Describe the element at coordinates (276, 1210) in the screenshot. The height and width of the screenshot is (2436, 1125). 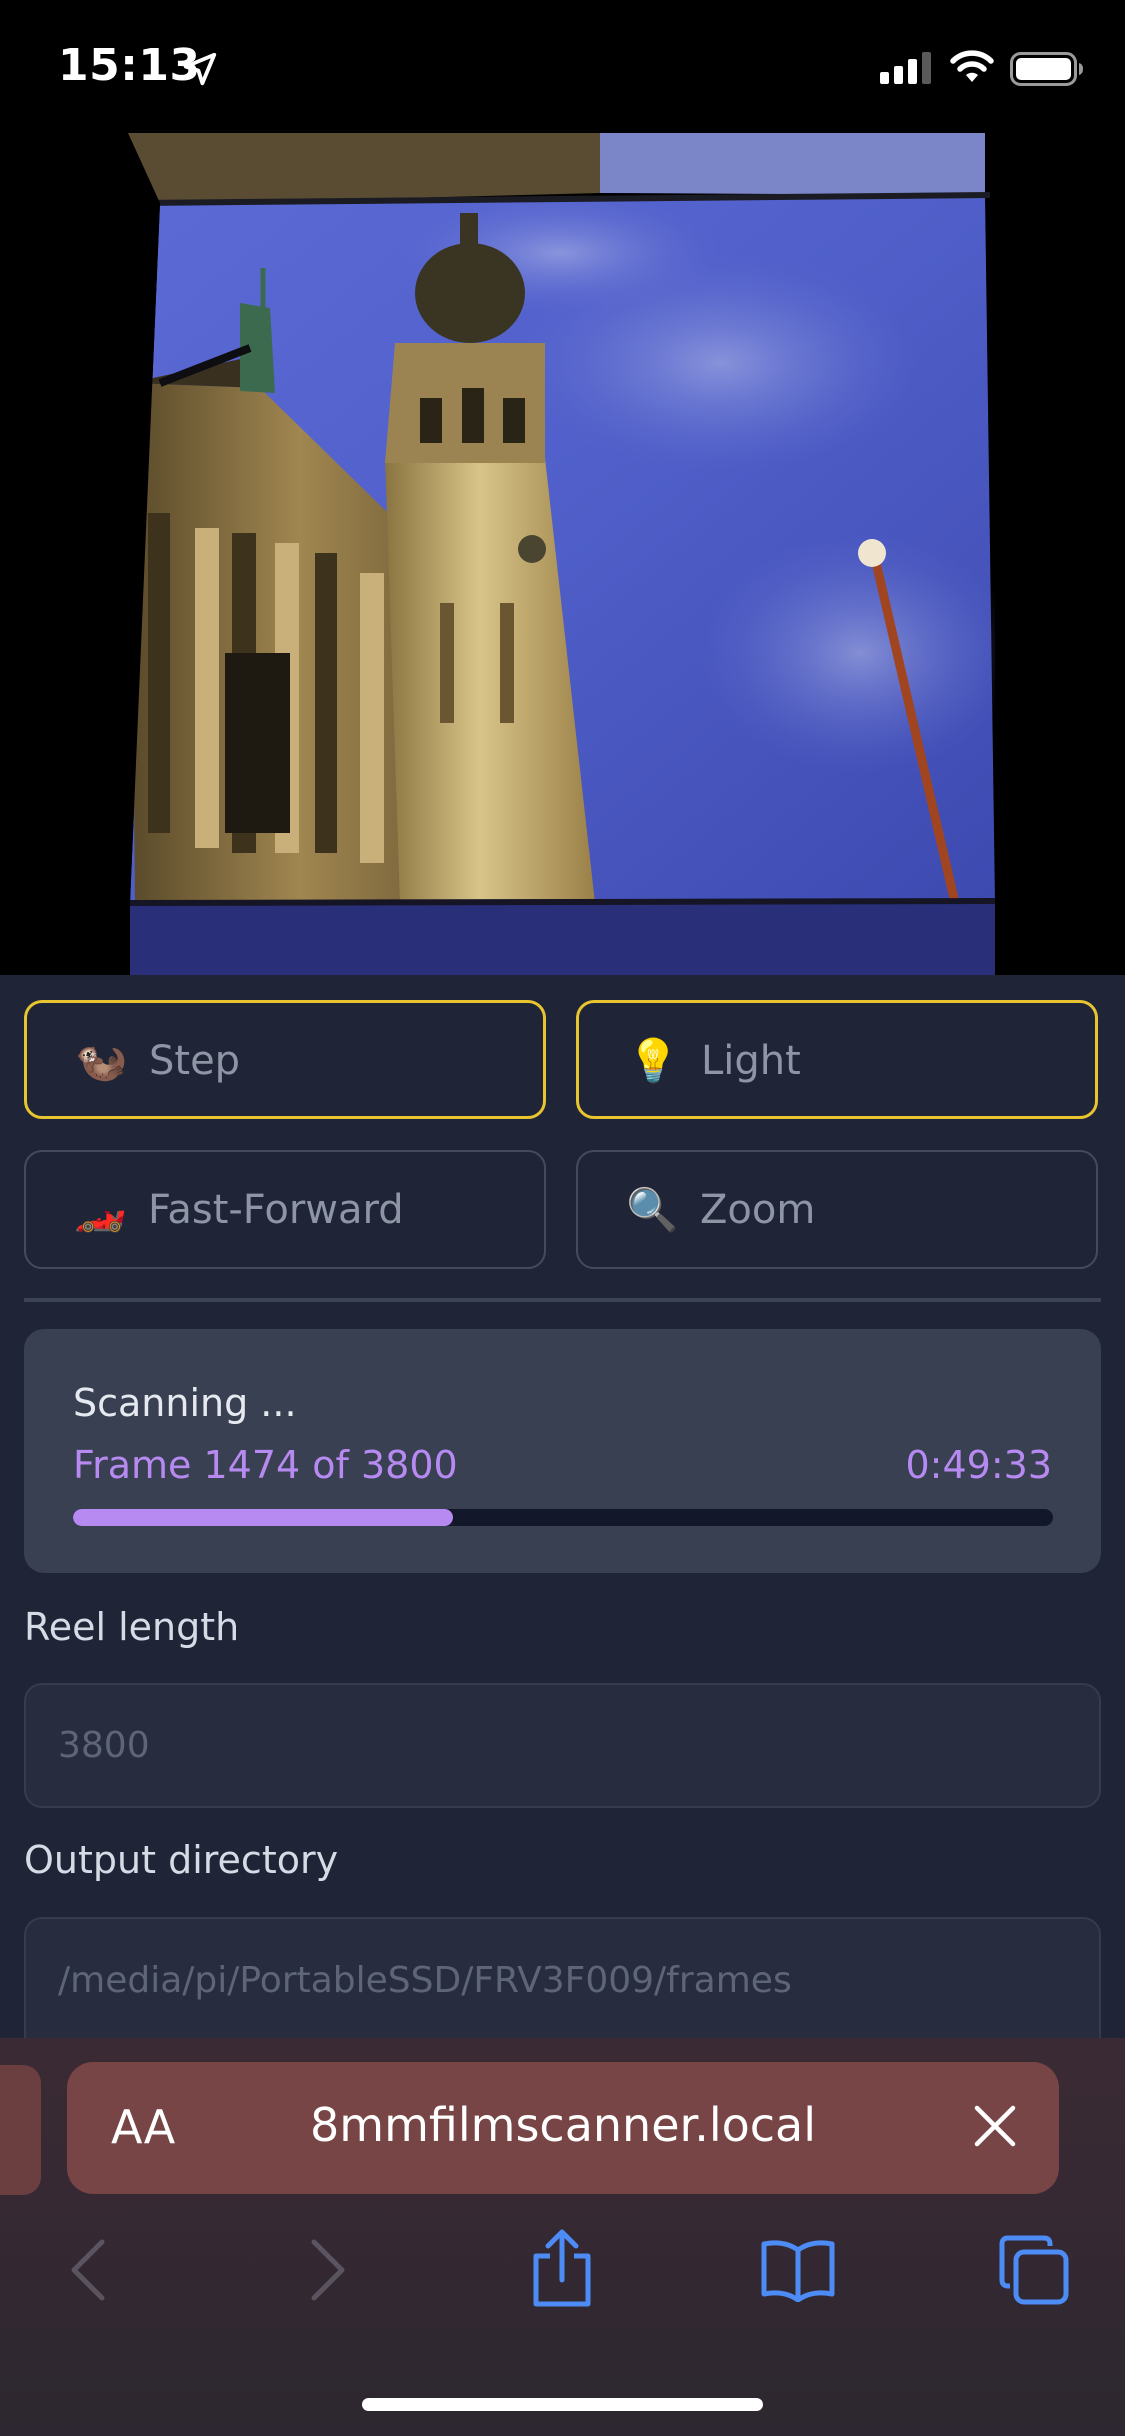
I see `fast-forward-button-label: Fast-Forward` at that location.